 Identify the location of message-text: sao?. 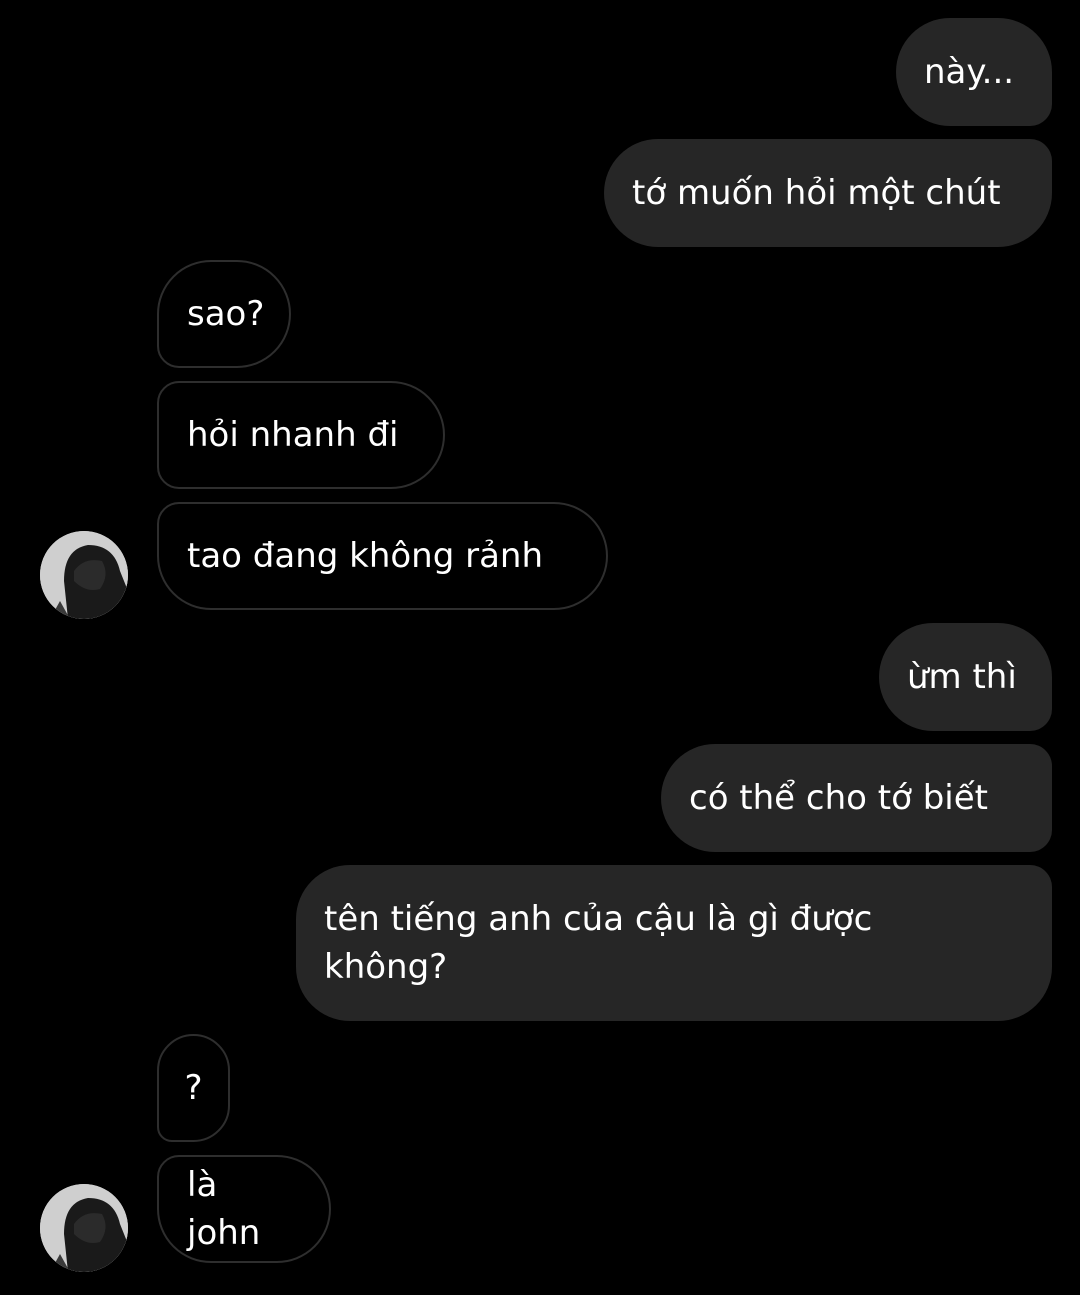
(226, 314).